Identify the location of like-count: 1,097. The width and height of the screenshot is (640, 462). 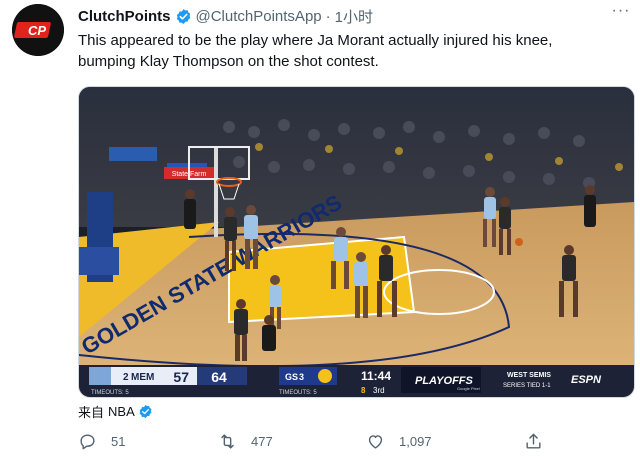
(415, 441).